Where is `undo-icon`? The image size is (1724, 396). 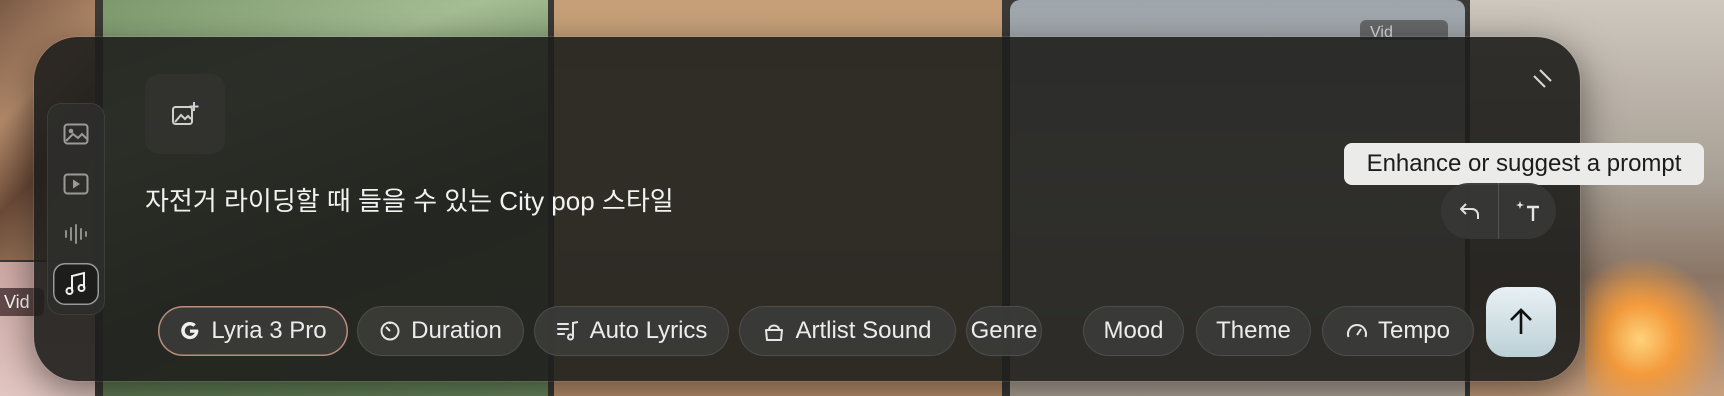
undo-icon is located at coordinates (1469, 211).